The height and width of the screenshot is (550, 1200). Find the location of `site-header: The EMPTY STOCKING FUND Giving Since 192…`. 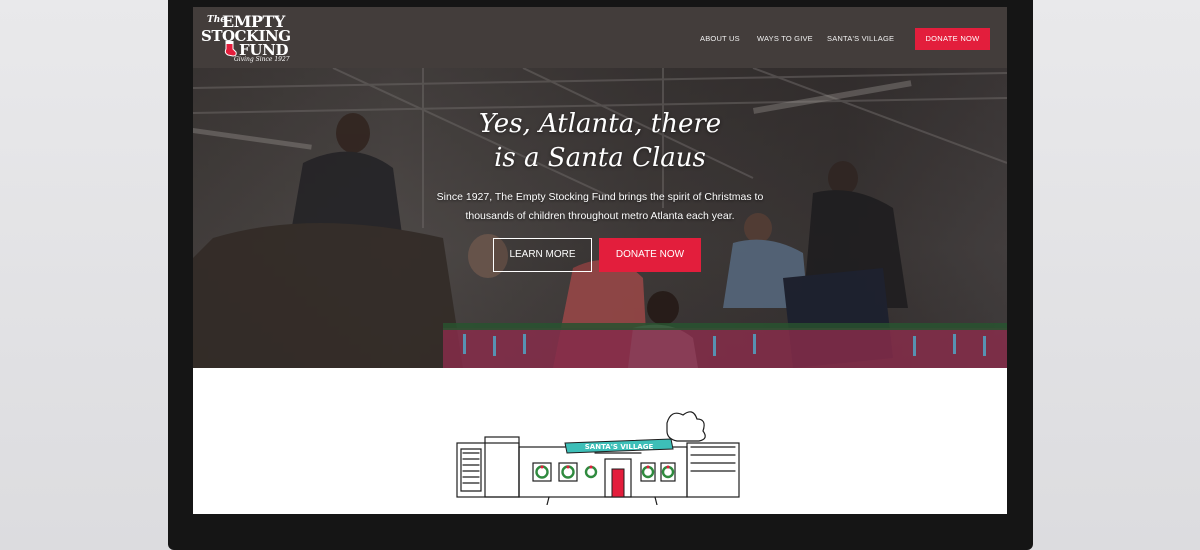

site-header: The EMPTY STOCKING FUND Giving Since 192… is located at coordinates (600, 37).